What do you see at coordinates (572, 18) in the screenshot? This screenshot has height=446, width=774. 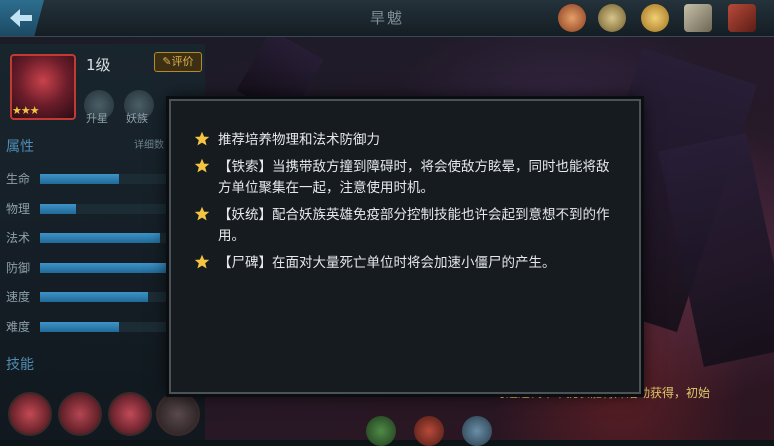 I see `gift-icon` at bounding box center [572, 18].